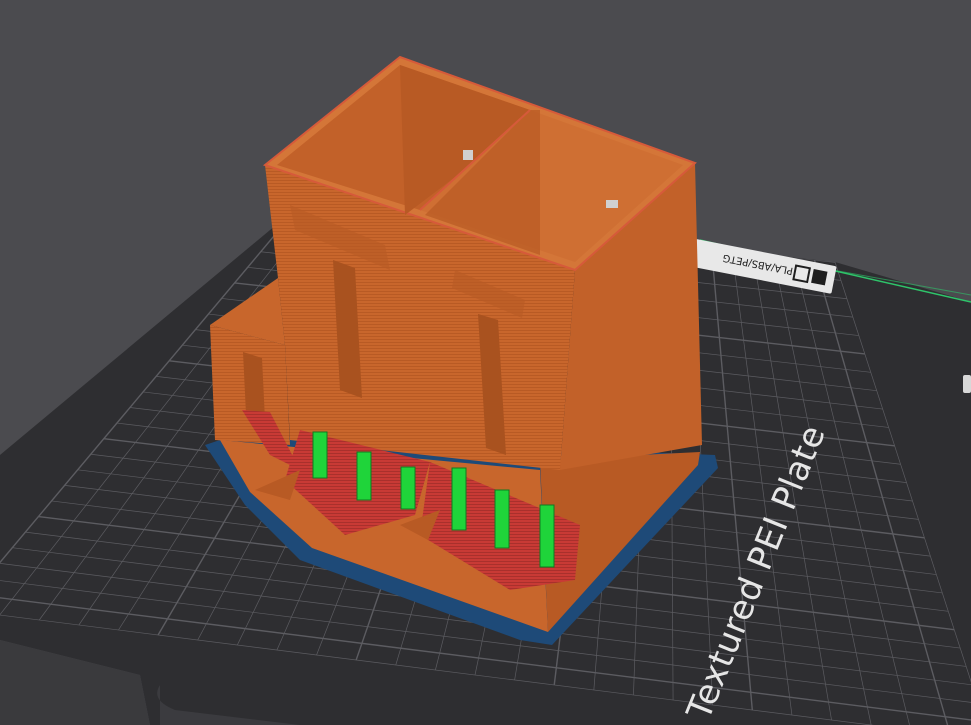 The height and width of the screenshot is (725, 971). Describe the element at coordinates (612, 204) in the screenshot. I see `compartment-window-right` at that location.